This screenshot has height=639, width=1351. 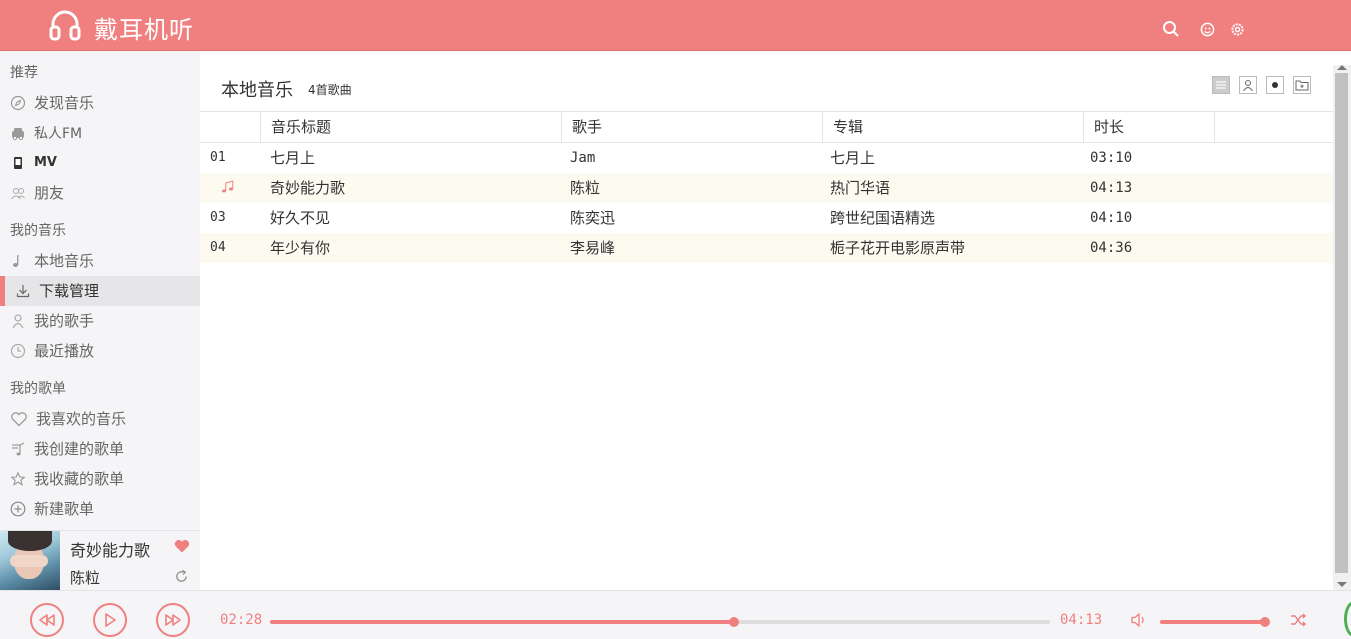 I want to click on search-icon, so click(x=1171, y=29).